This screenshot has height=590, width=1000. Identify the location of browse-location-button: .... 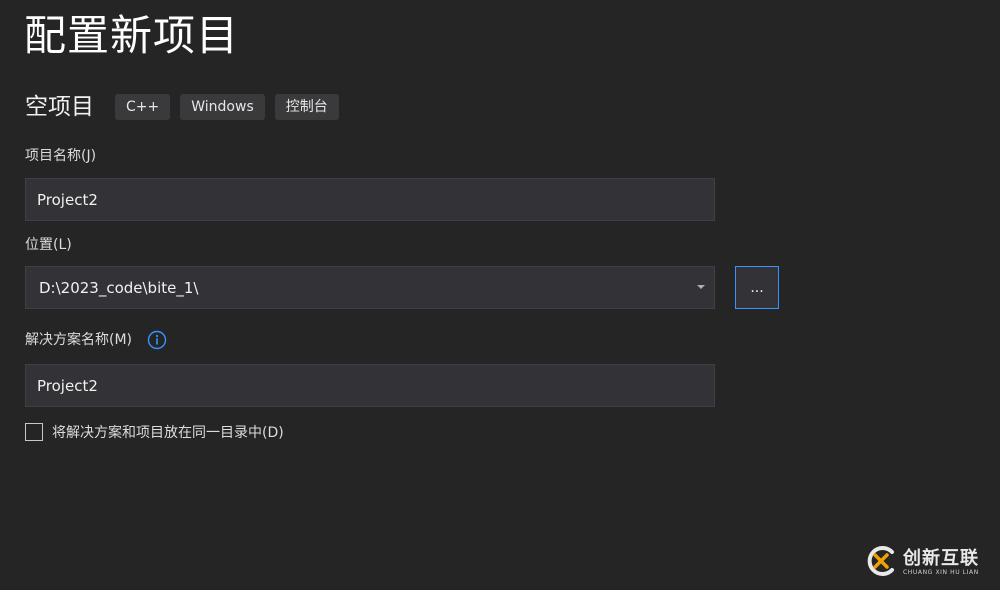
(757, 287).